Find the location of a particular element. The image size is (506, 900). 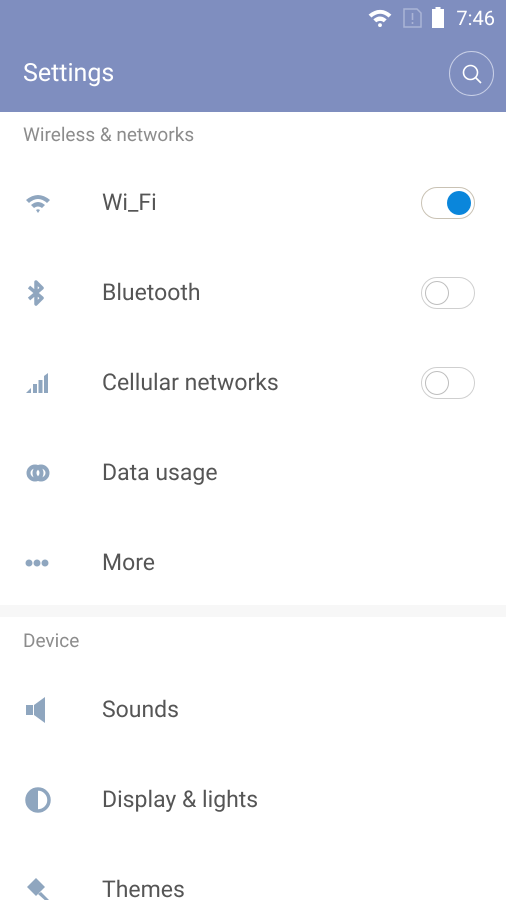

speaker-icon is located at coordinates (36, 710).